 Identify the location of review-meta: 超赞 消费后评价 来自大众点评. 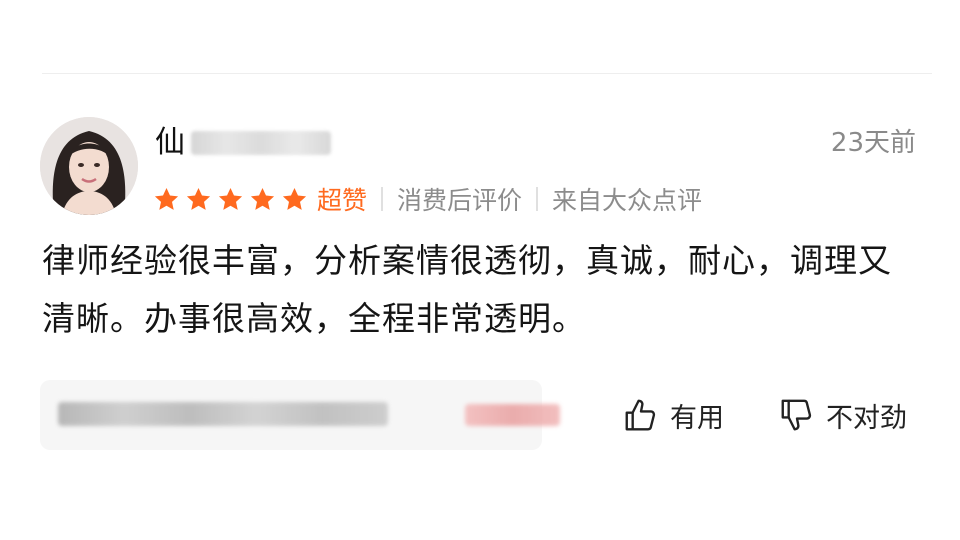
(427, 199).